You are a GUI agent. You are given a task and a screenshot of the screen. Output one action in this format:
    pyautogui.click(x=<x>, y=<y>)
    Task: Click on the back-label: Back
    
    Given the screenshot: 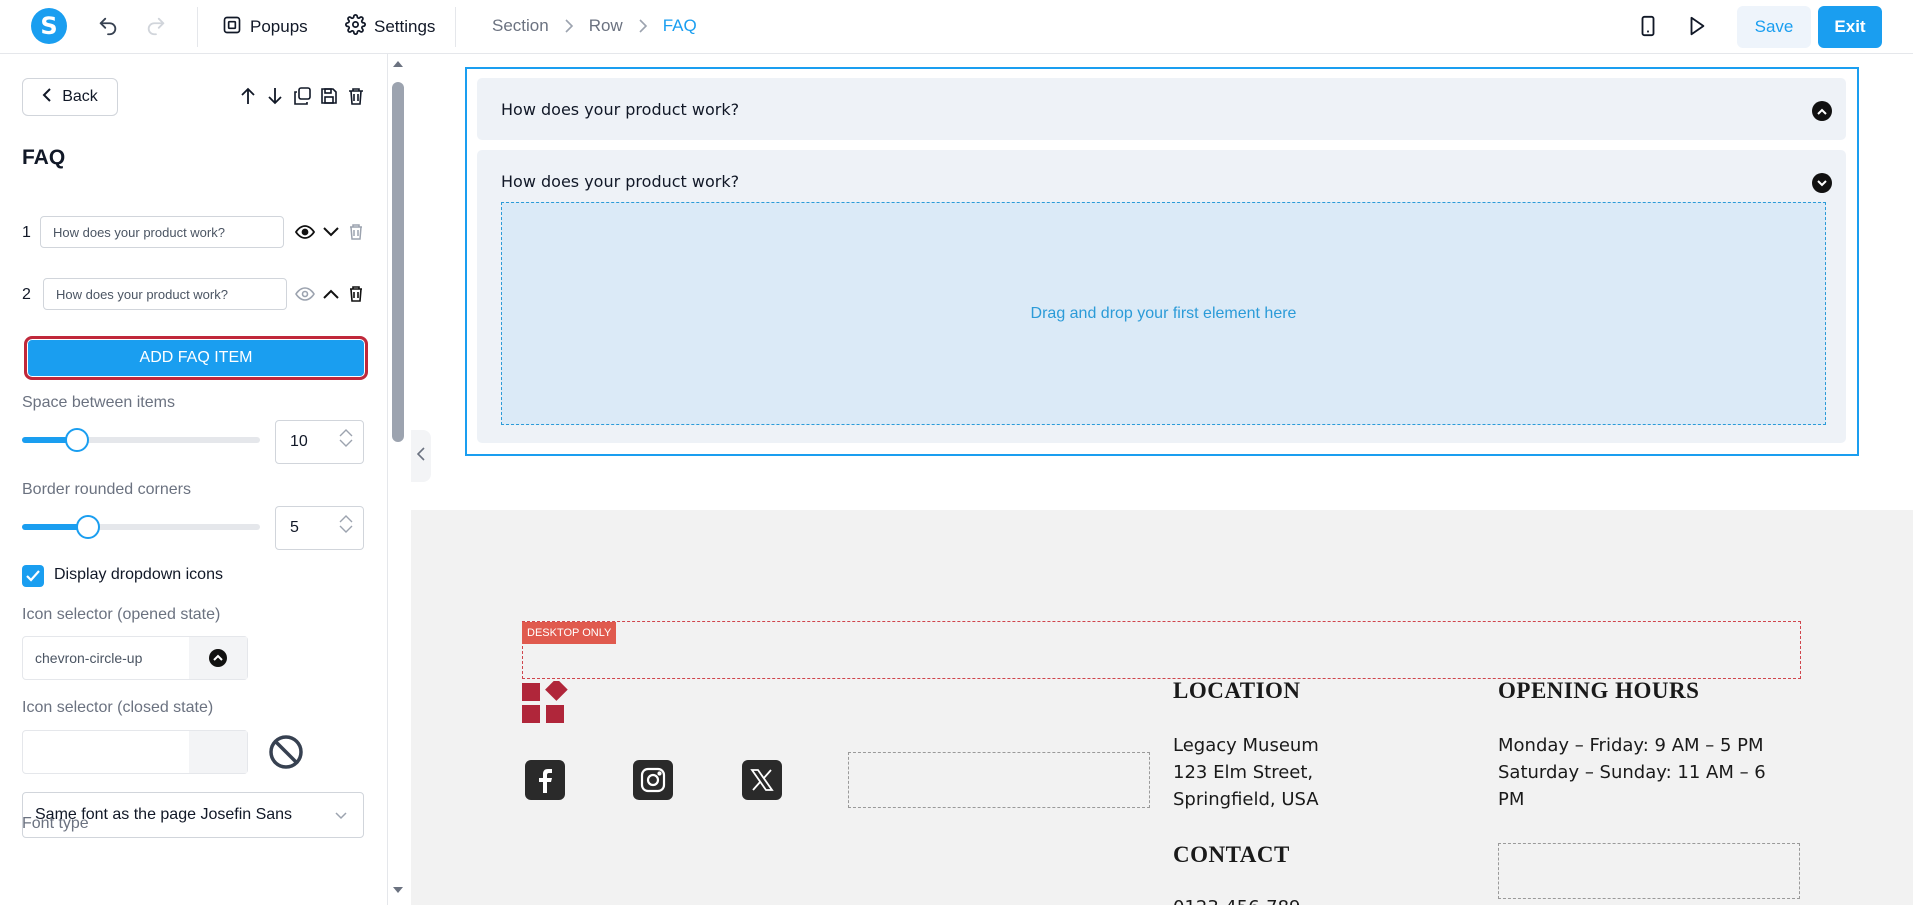 What is the action you would take?
    pyautogui.click(x=80, y=96)
    